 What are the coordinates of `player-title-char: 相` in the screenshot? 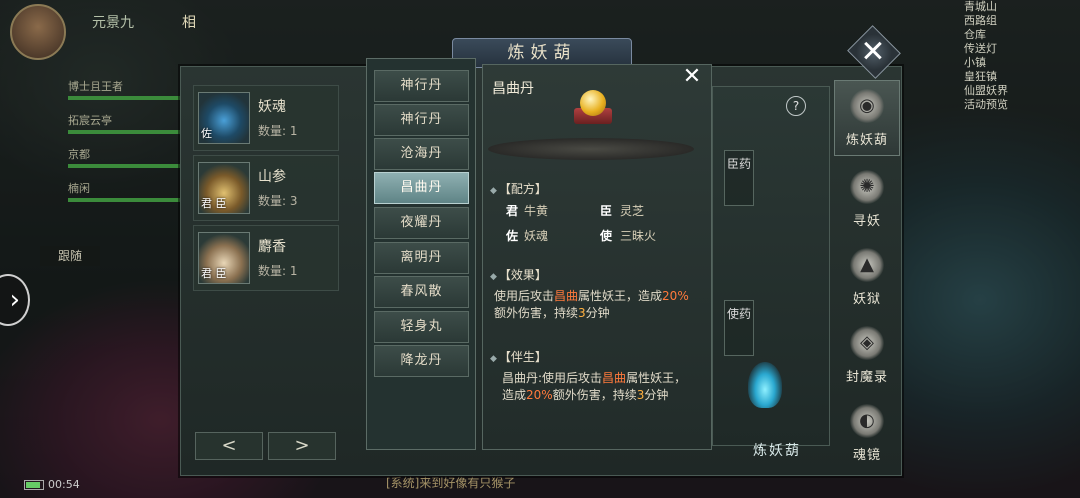 It's located at (189, 23).